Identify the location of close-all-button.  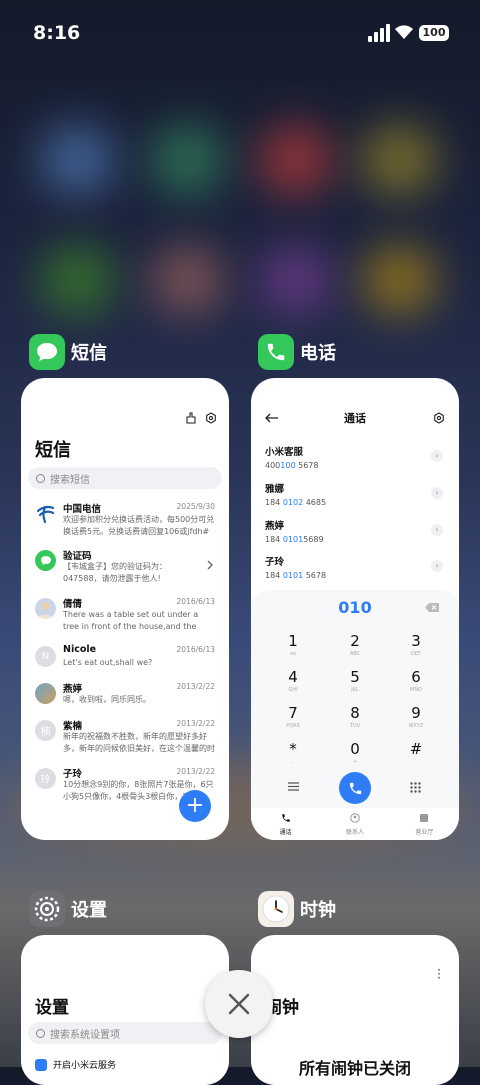
(239, 1004).